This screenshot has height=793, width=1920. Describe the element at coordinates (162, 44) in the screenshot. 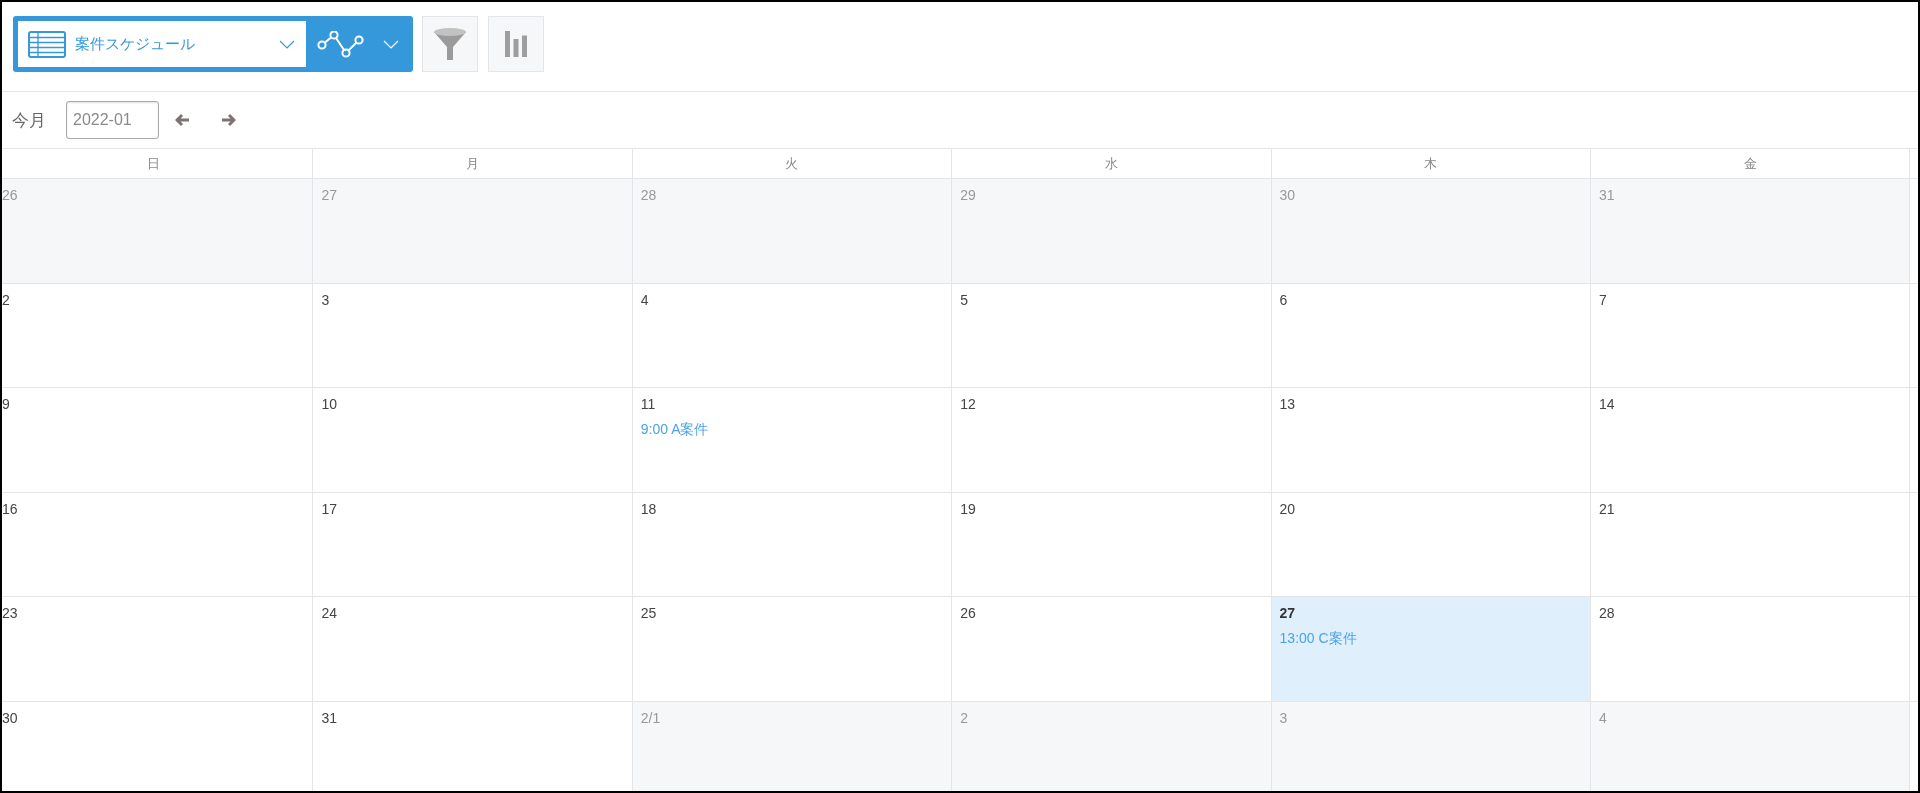

I see `view-select: 案件スケジュール` at that location.